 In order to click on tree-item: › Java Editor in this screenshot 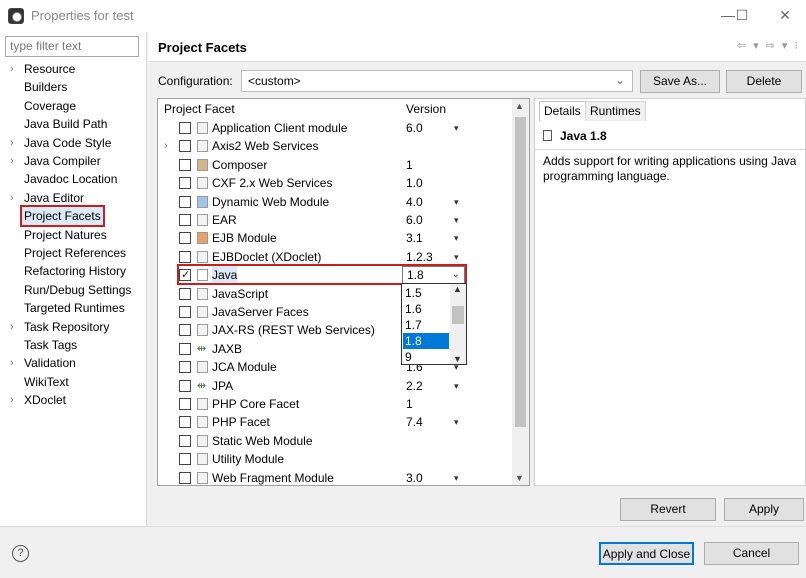, I will do `click(73, 198)`.